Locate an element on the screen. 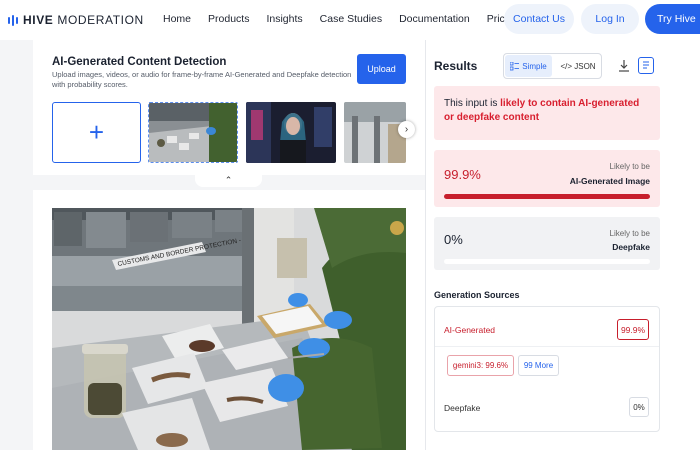  thumbnail-neon-portrait is located at coordinates (291, 132).